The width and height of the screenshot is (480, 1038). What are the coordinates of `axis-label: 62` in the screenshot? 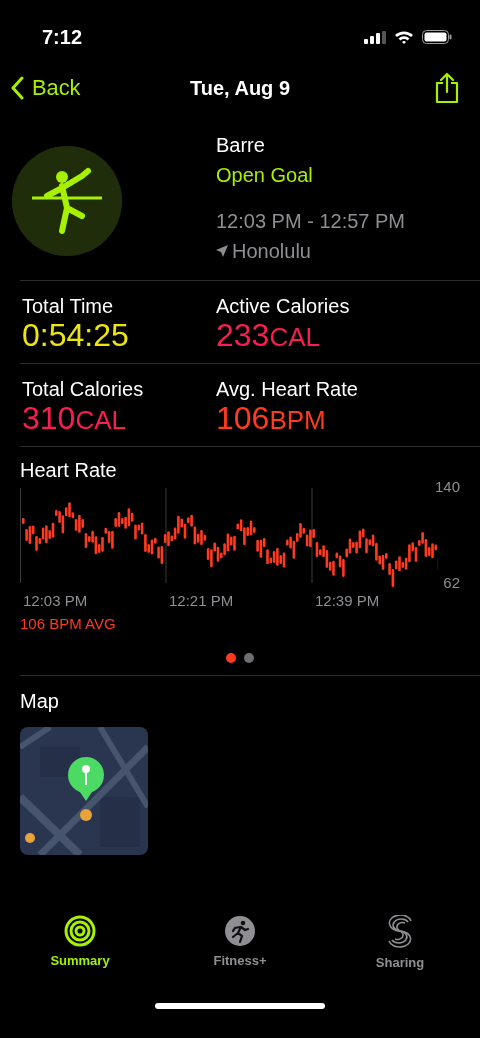 It's located at (451, 582).